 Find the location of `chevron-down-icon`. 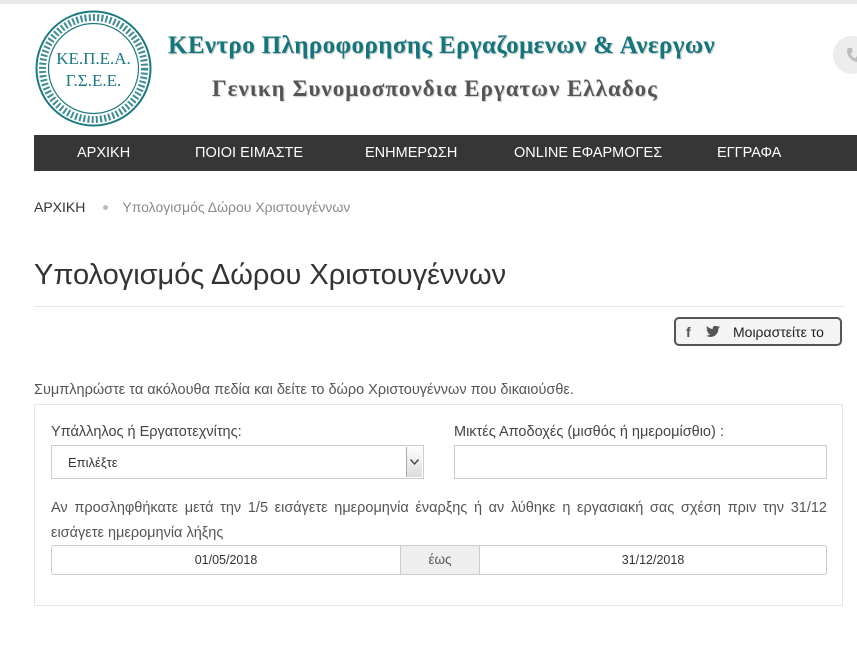

chevron-down-icon is located at coordinates (414, 462).